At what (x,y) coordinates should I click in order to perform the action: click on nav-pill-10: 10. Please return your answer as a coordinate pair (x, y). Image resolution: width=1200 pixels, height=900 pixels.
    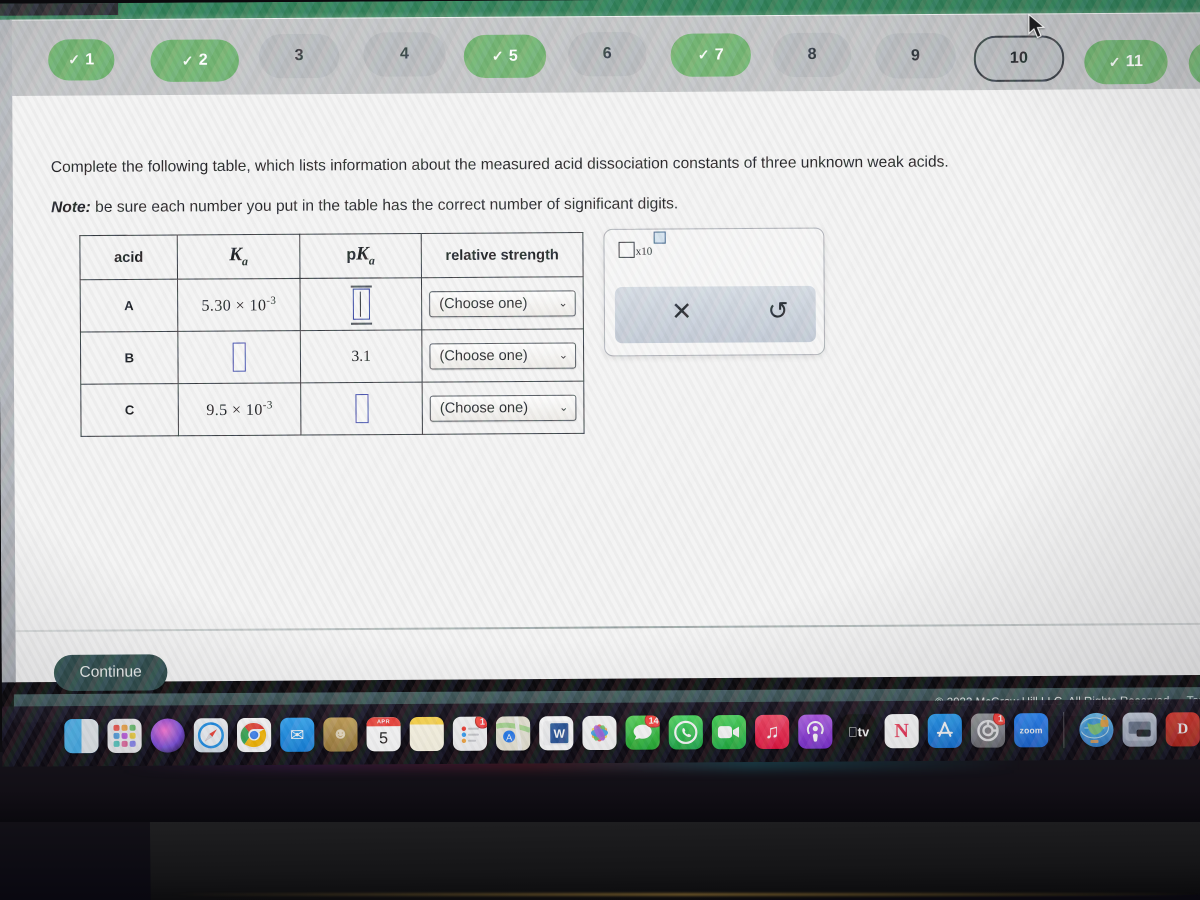
    Looking at the image, I should click on (1019, 59).